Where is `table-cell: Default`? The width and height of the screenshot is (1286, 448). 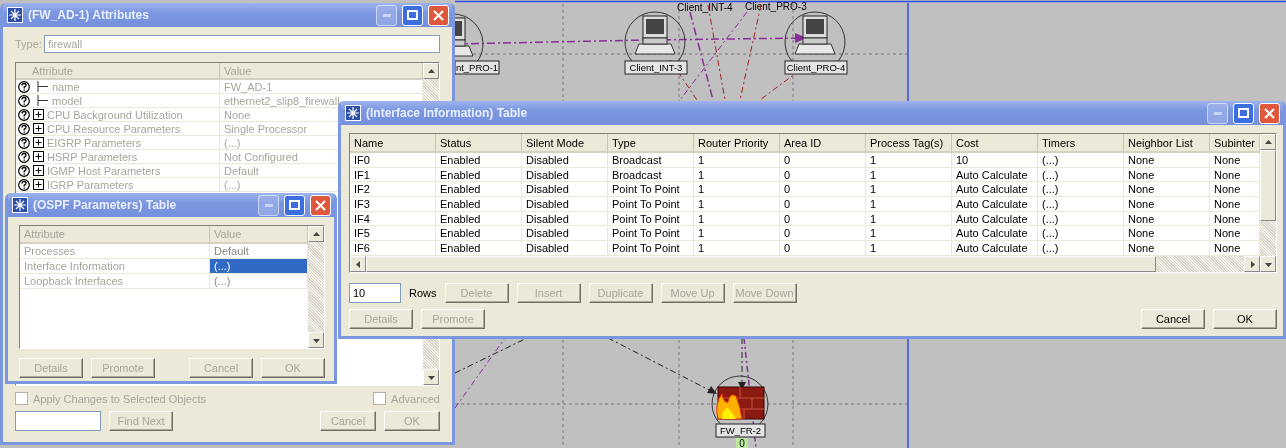
table-cell: Default is located at coordinates (259, 251).